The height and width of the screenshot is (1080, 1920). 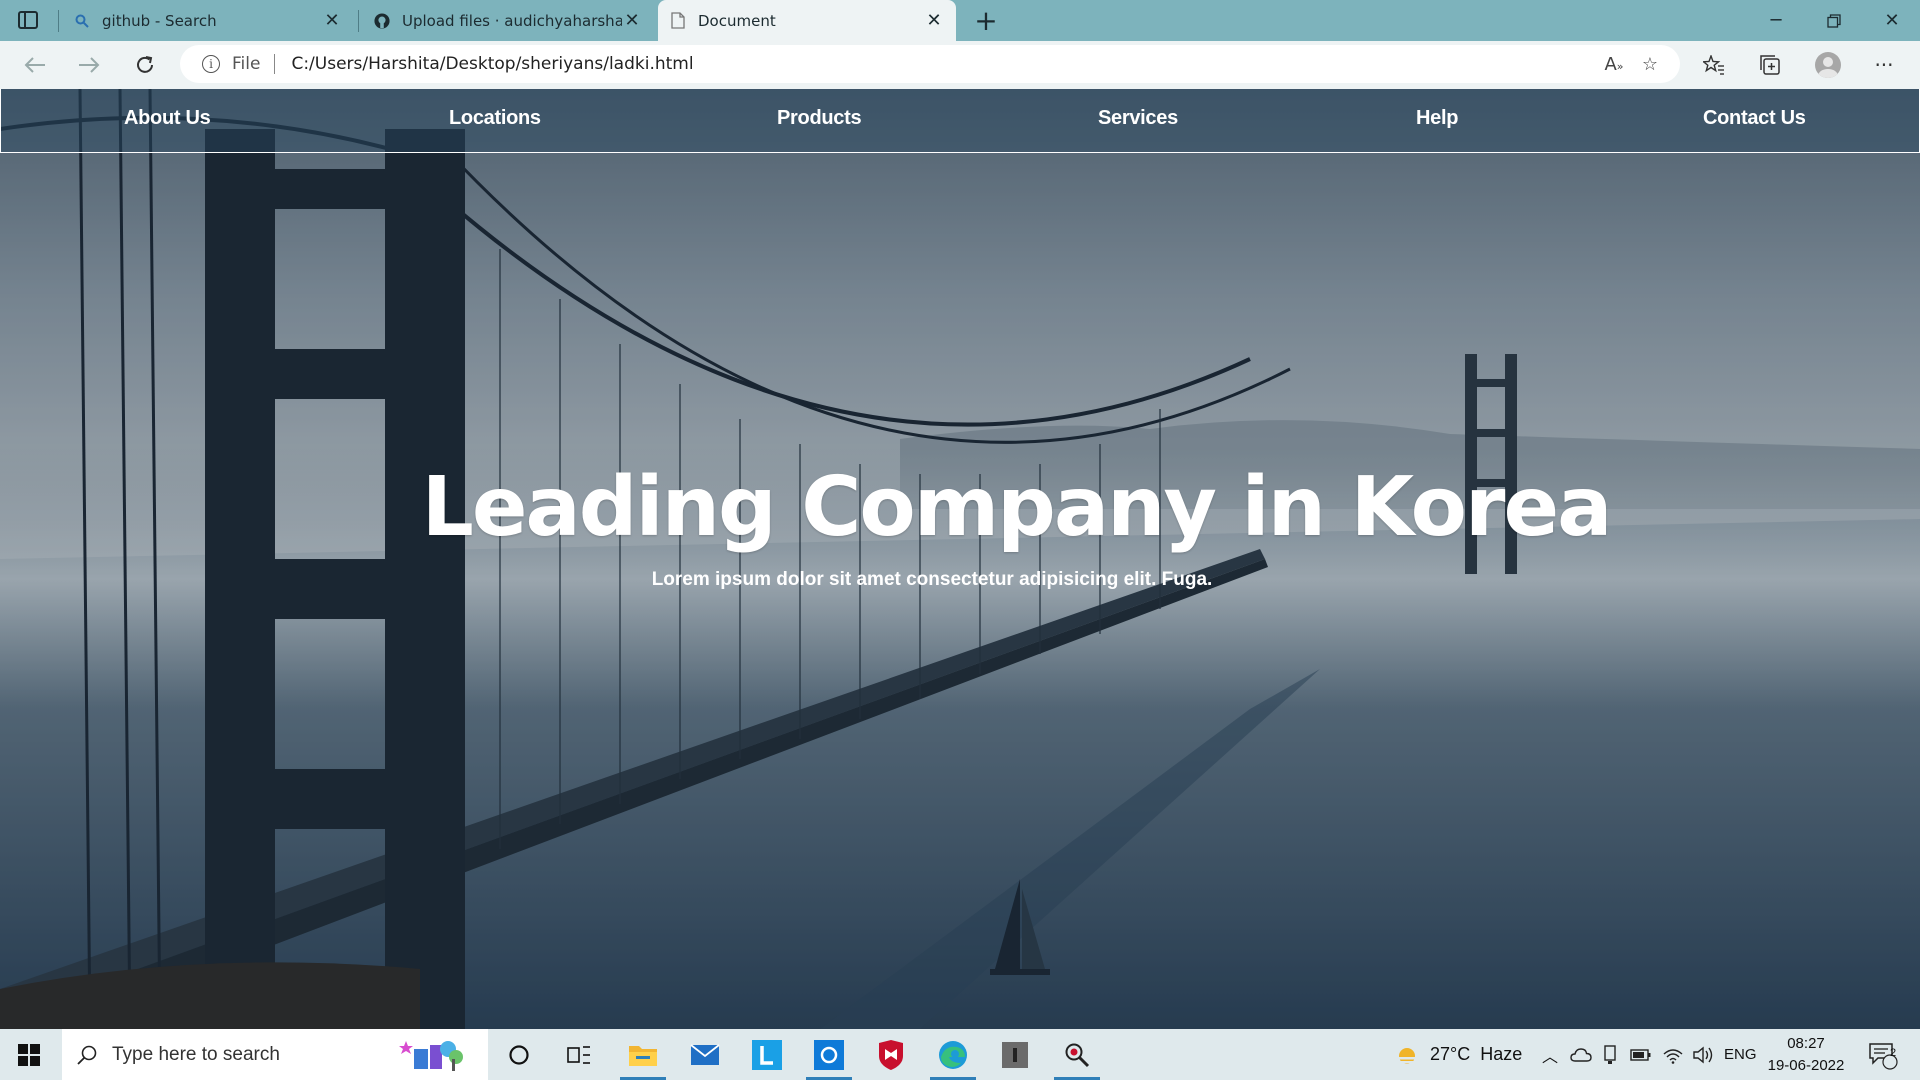 I want to click on add-favorite-icon: ☆, so click(x=1650, y=64).